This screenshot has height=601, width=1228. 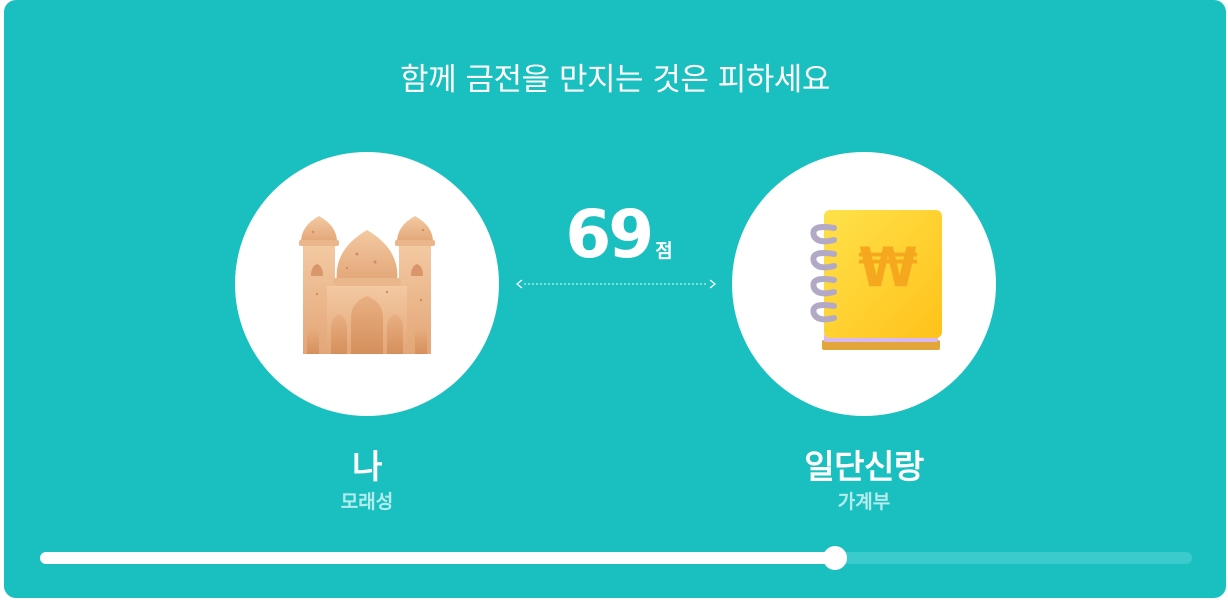 What do you see at coordinates (367, 466) in the screenshot?
I see `left-person-name: 나` at bounding box center [367, 466].